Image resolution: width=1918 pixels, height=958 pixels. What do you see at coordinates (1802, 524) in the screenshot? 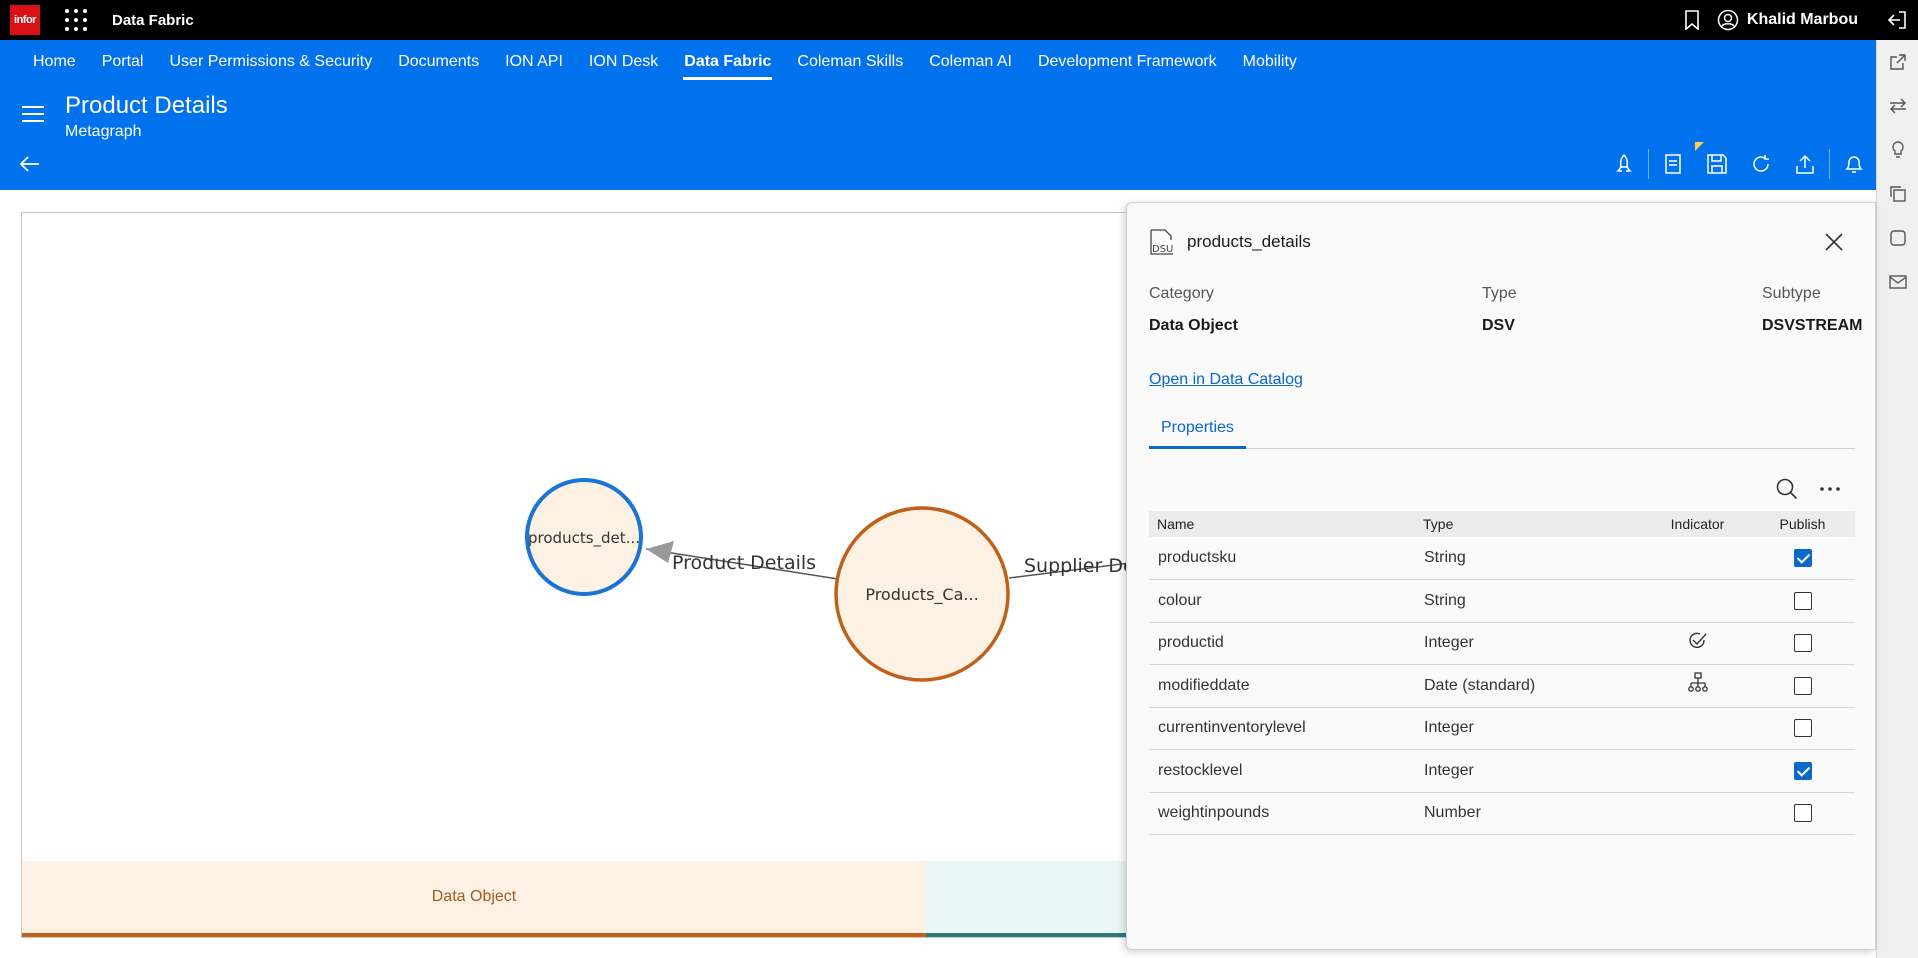
I see `col-header-publish: Publish` at bounding box center [1802, 524].